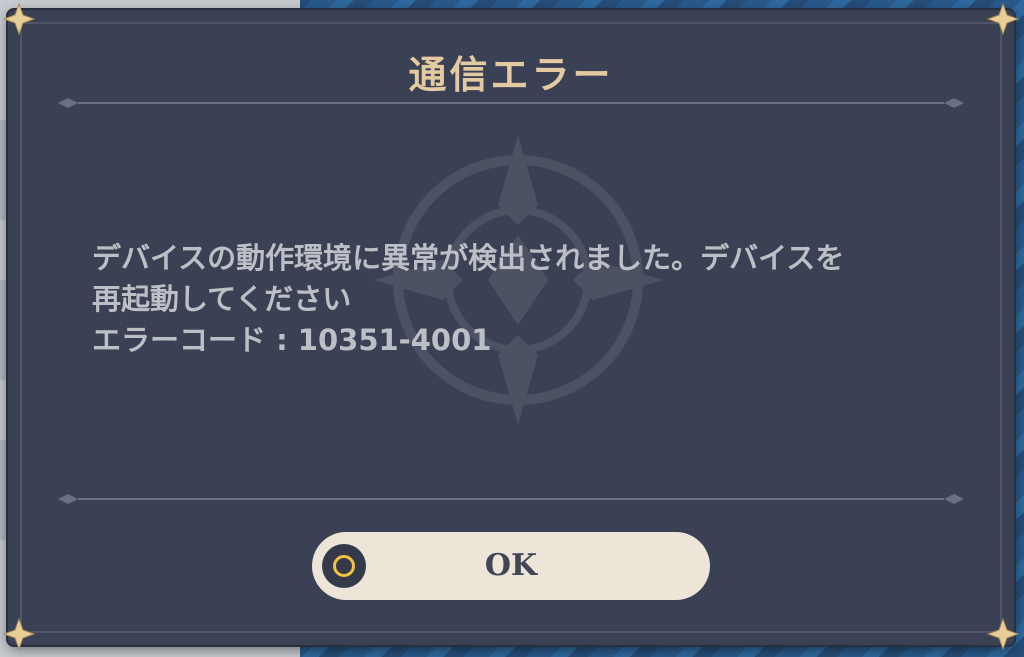 The width and height of the screenshot is (1024, 657). Describe the element at coordinates (511, 499) in the screenshot. I see `footer-divider` at that location.